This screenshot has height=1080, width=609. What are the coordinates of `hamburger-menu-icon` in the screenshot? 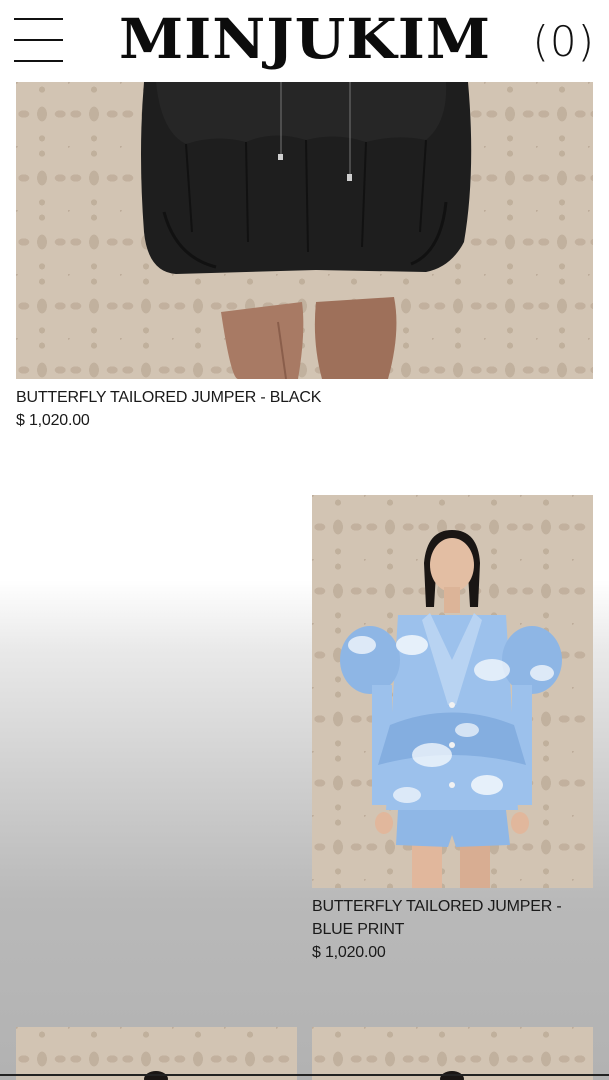 It's located at (39, 40).